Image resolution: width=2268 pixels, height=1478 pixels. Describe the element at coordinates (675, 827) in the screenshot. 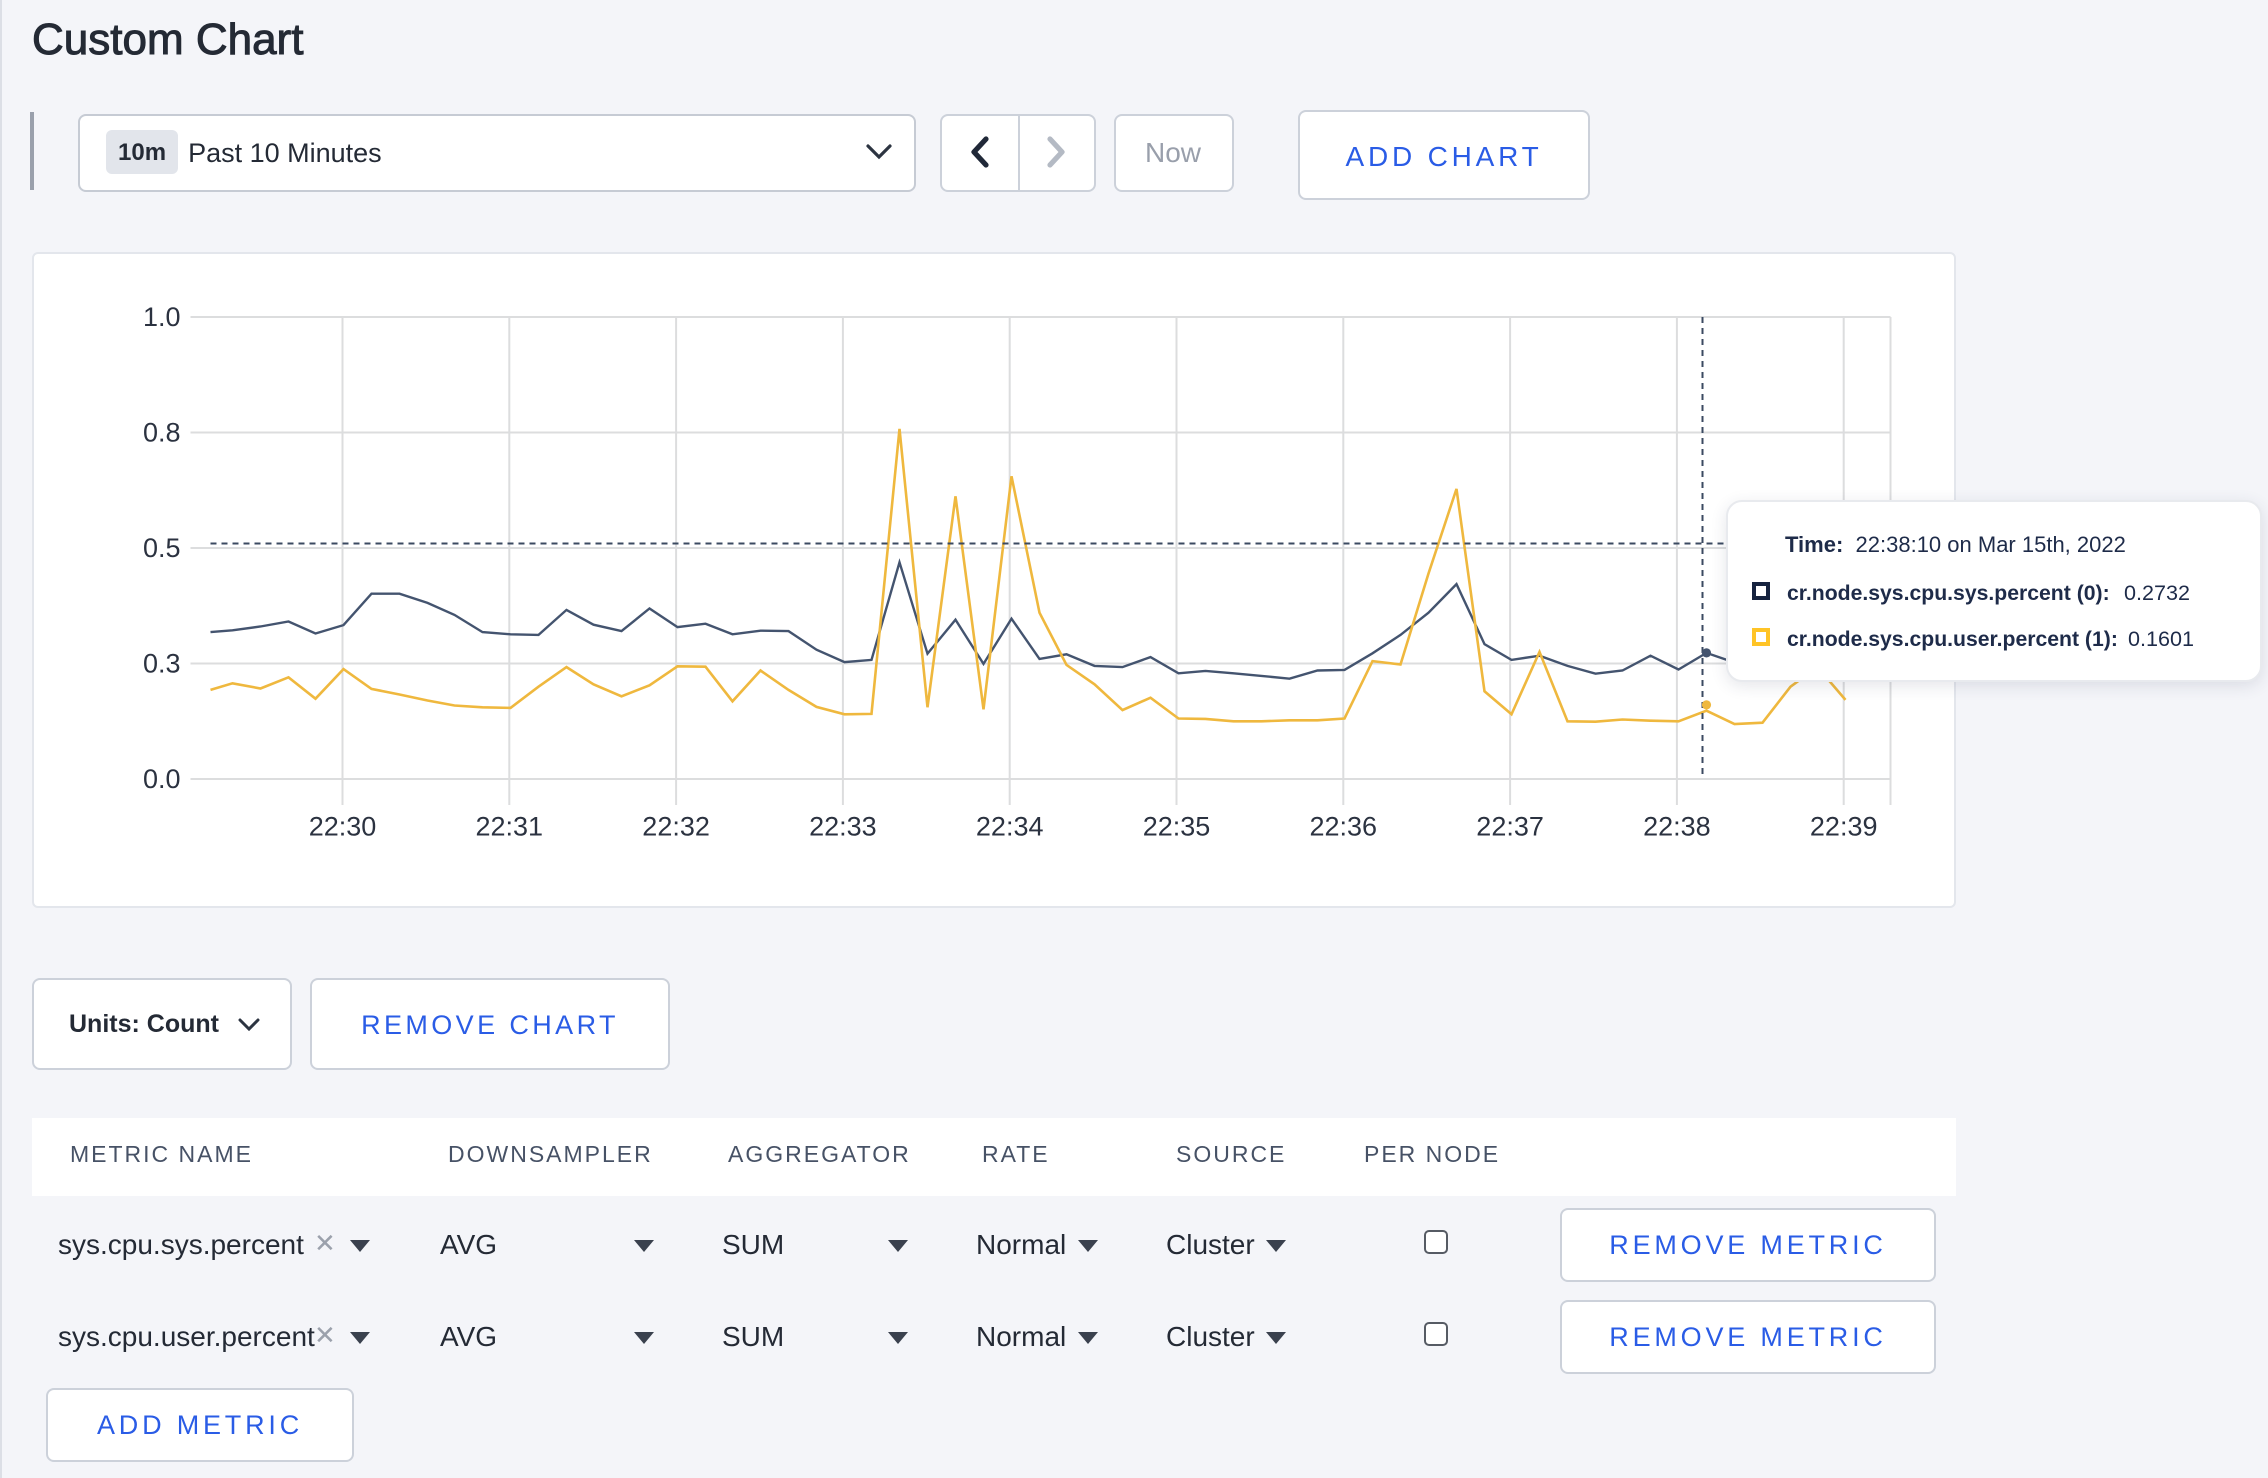

I see `svg-text: 22:32` at that location.